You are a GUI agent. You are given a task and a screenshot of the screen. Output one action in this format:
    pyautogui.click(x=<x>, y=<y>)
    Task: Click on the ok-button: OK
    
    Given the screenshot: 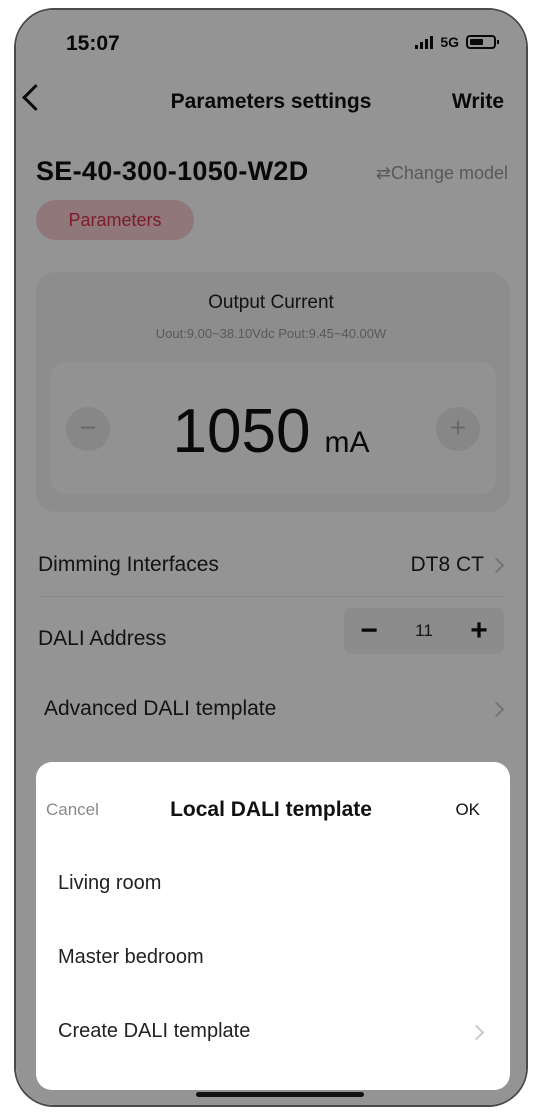 What is the action you would take?
    pyautogui.click(x=467, y=810)
    